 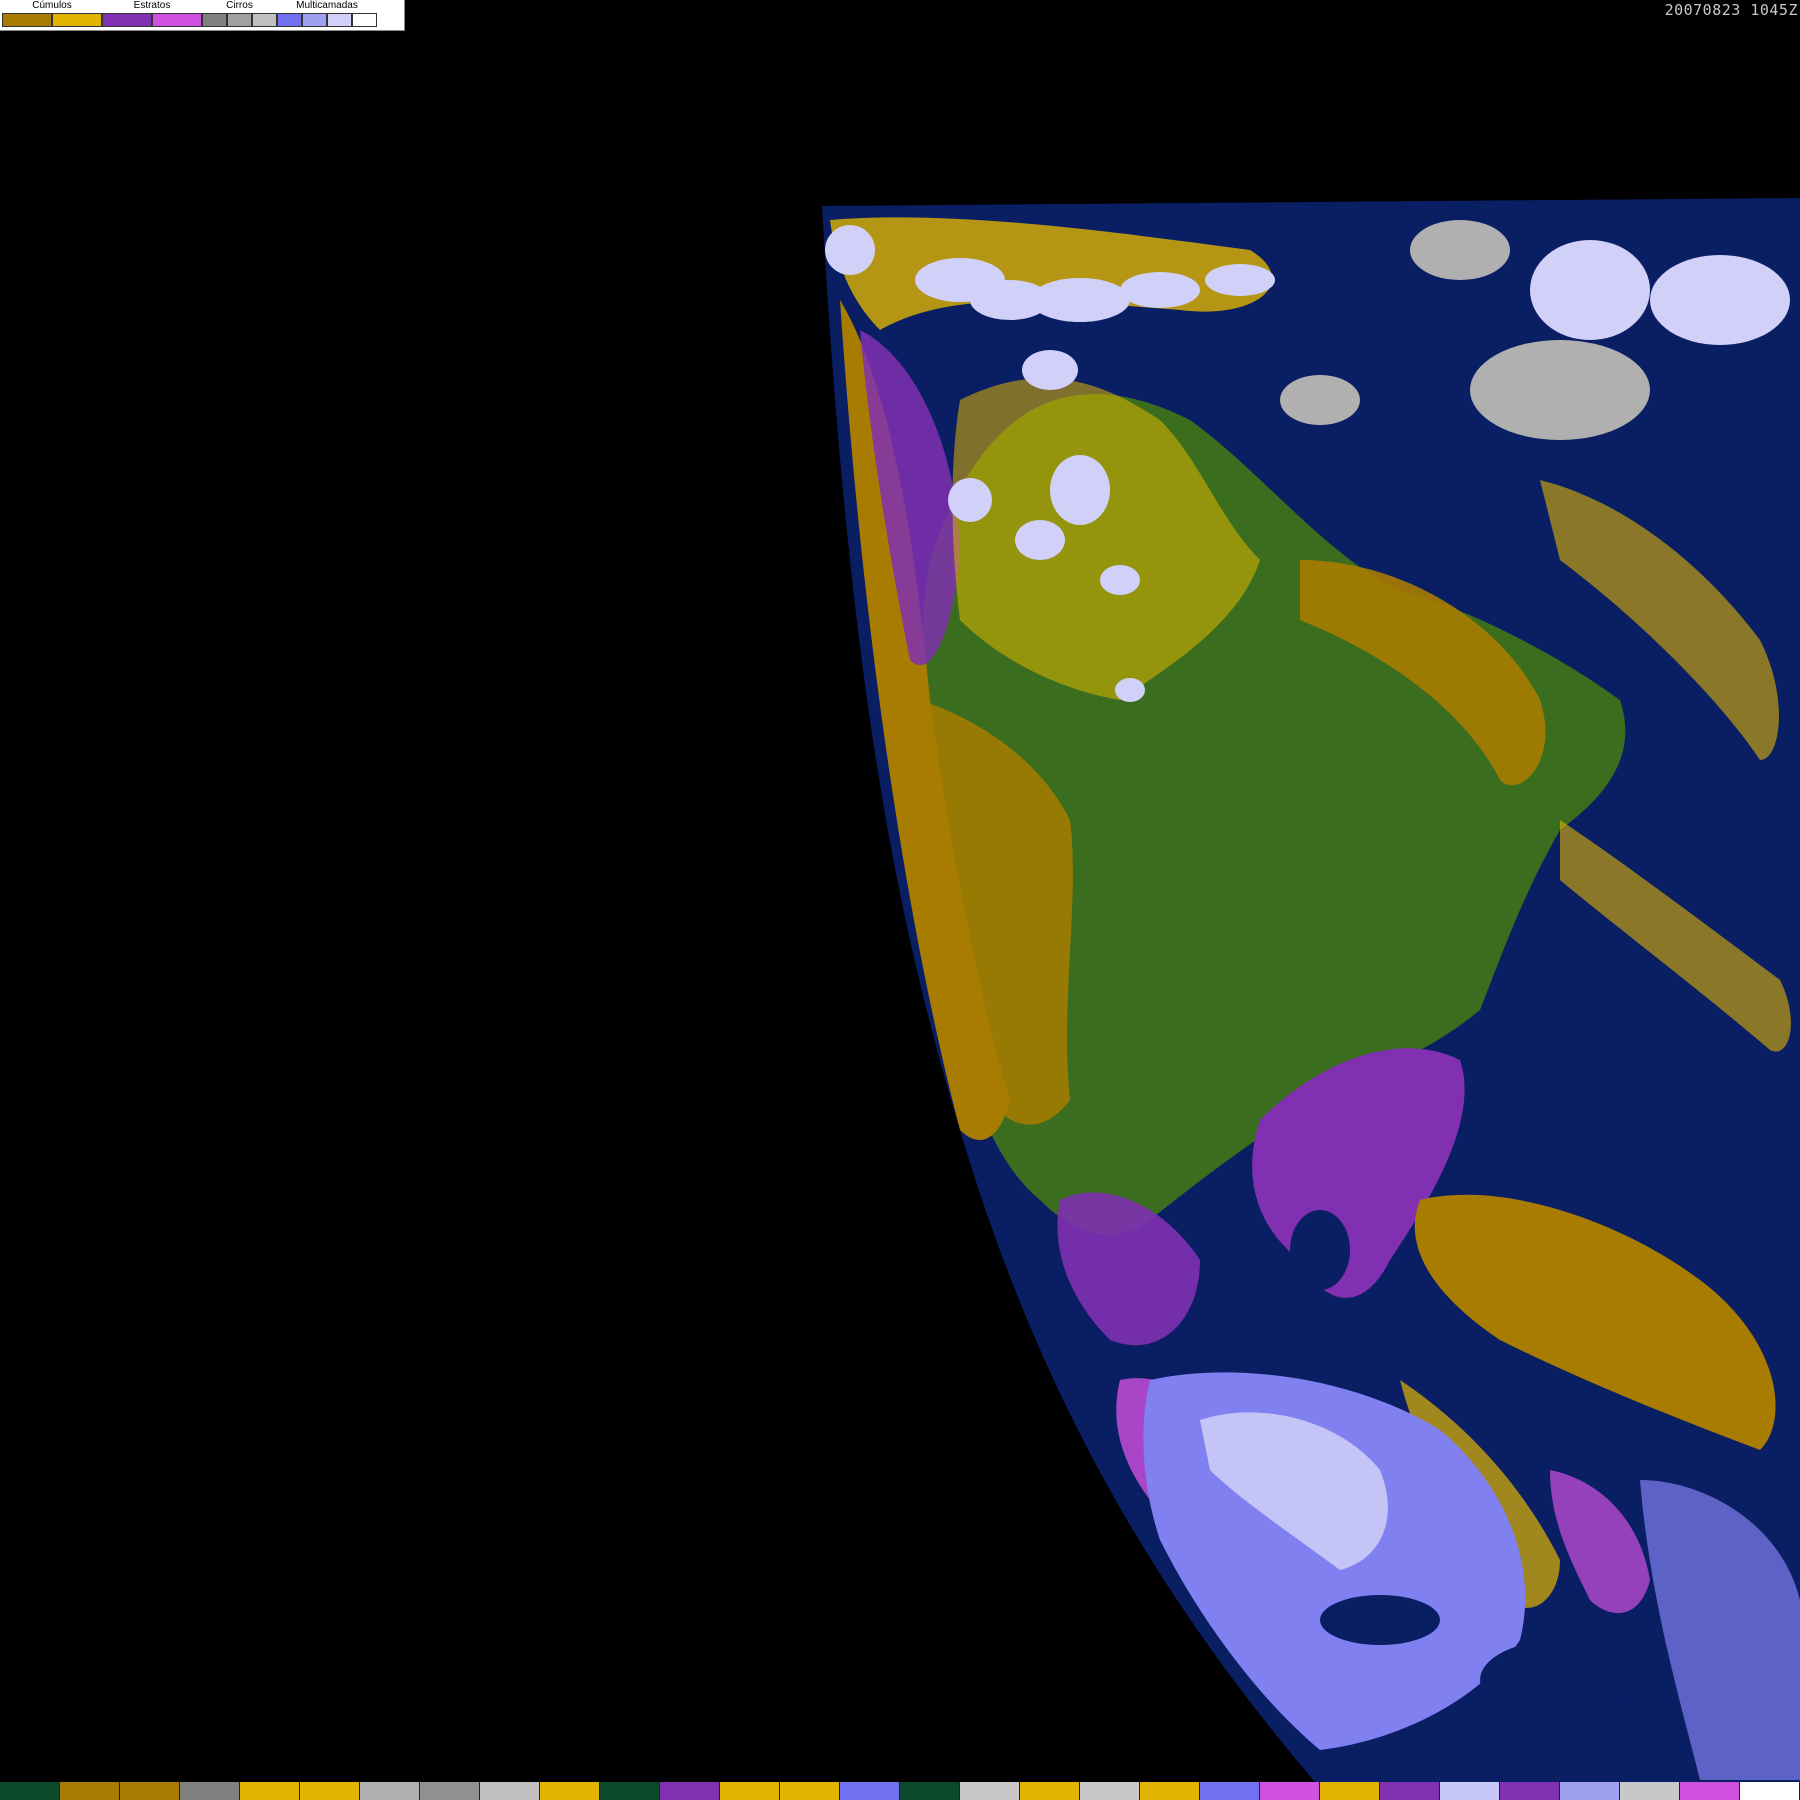 I want to click on timestamp: 20070823 1045Z, so click(x=1731, y=10).